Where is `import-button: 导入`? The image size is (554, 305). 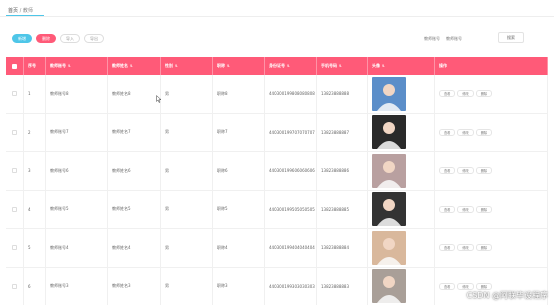
import-button: 导入 is located at coordinates (70, 38).